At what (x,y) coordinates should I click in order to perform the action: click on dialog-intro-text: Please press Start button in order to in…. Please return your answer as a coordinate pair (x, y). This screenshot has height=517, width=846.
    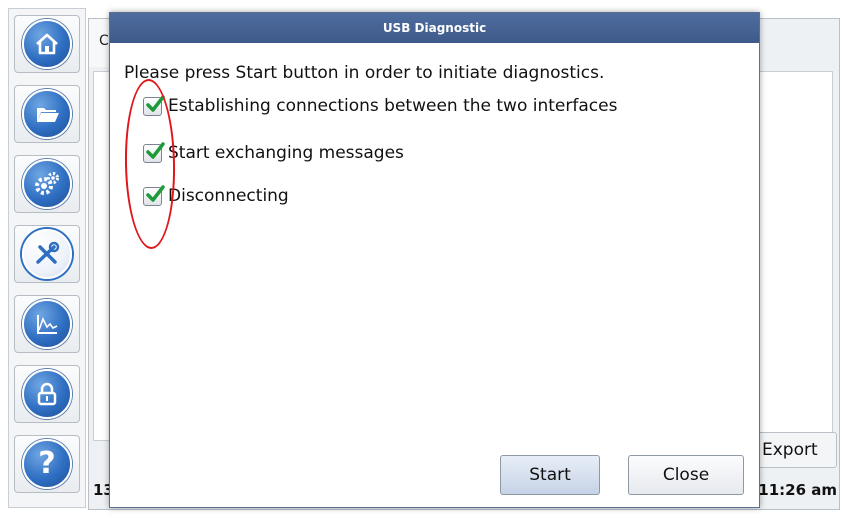
    Looking at the image, I should click on (364, 73).